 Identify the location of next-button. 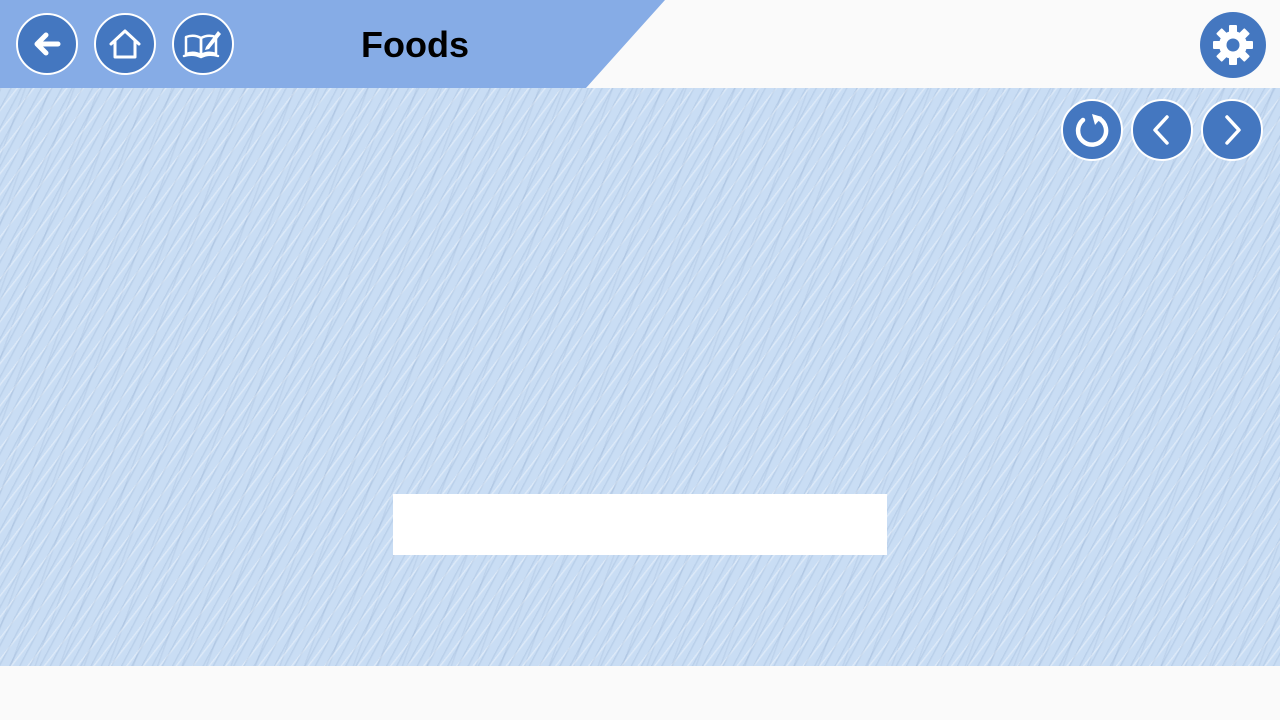
(1232, 130).